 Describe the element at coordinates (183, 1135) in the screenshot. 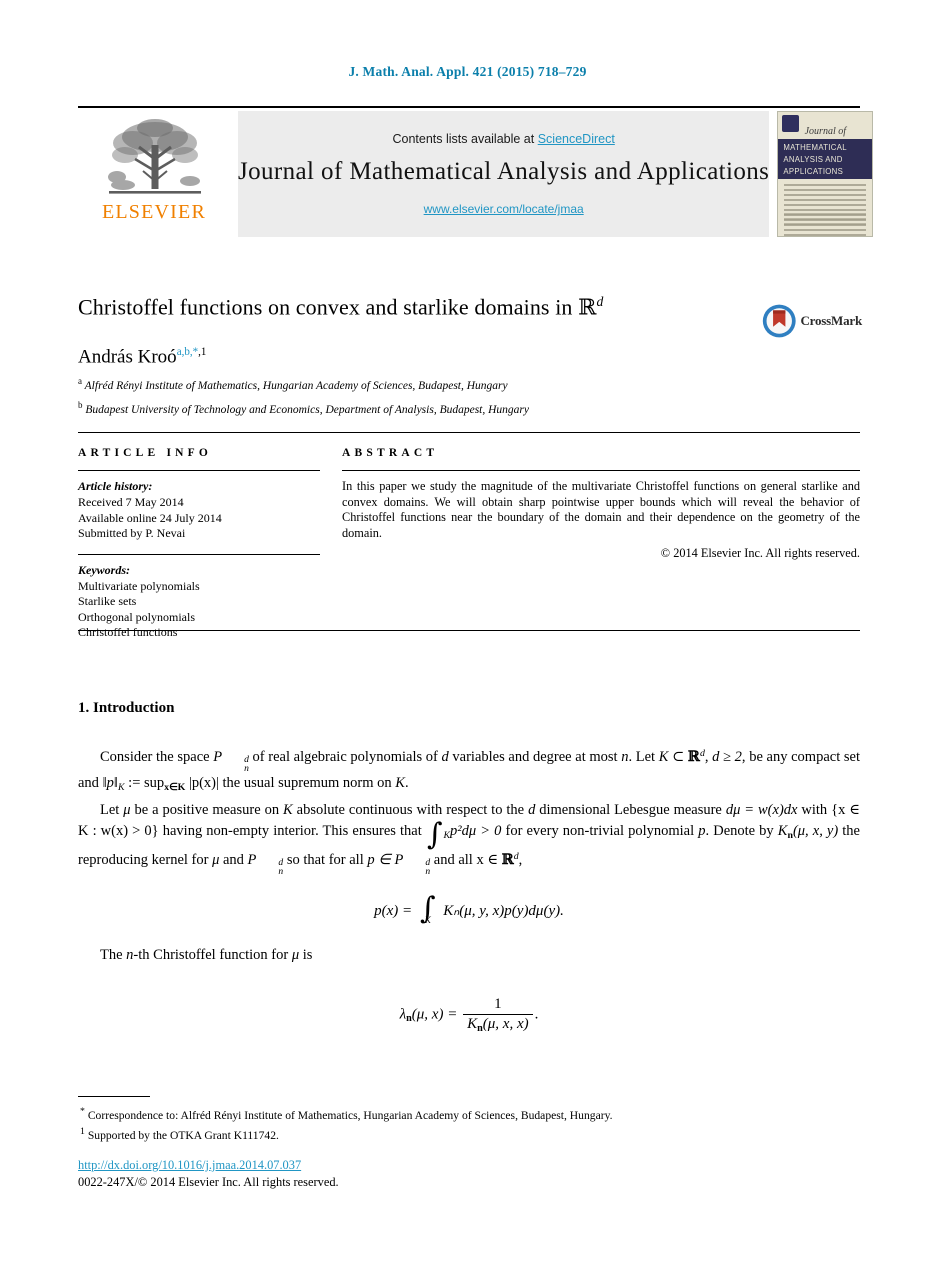

I see `footnote-funding-text: Supported by the OTKA Grant K111742.` at that location.